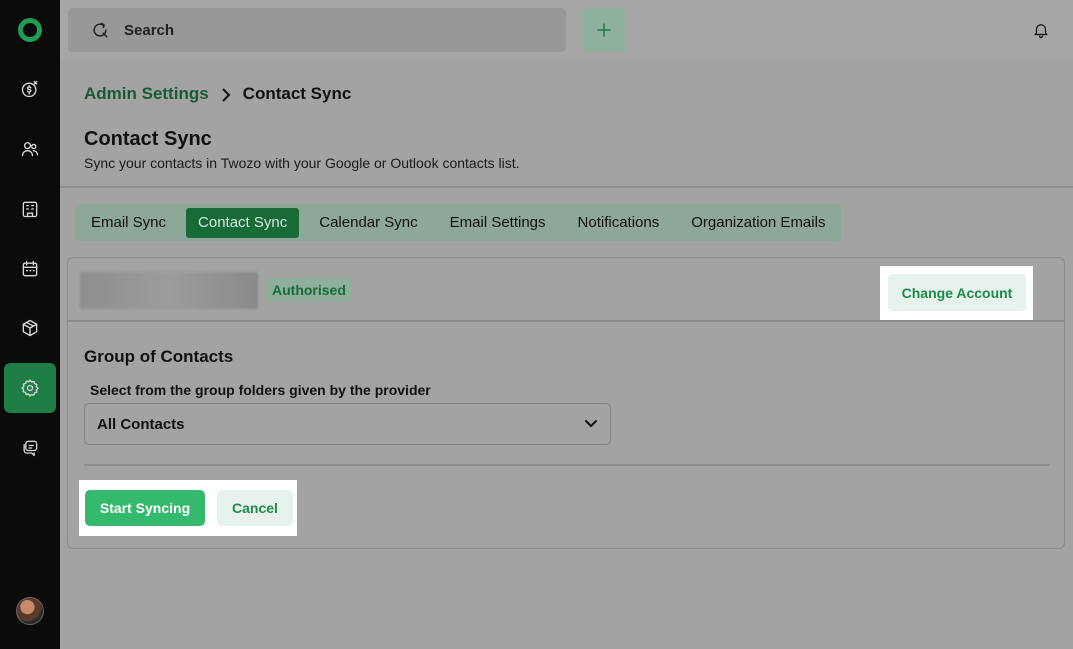  I want to click on topbar: Search, so click(566, 30).